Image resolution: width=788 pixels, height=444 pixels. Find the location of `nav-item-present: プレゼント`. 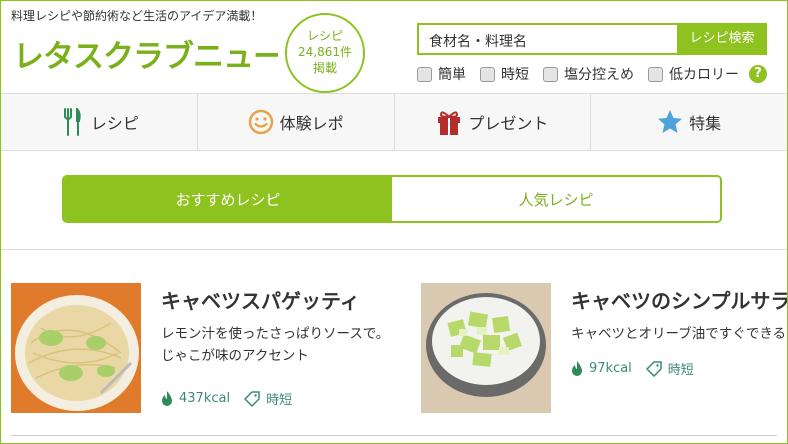

nav-item-present: プレゼント is located at coordinates (493, 122).